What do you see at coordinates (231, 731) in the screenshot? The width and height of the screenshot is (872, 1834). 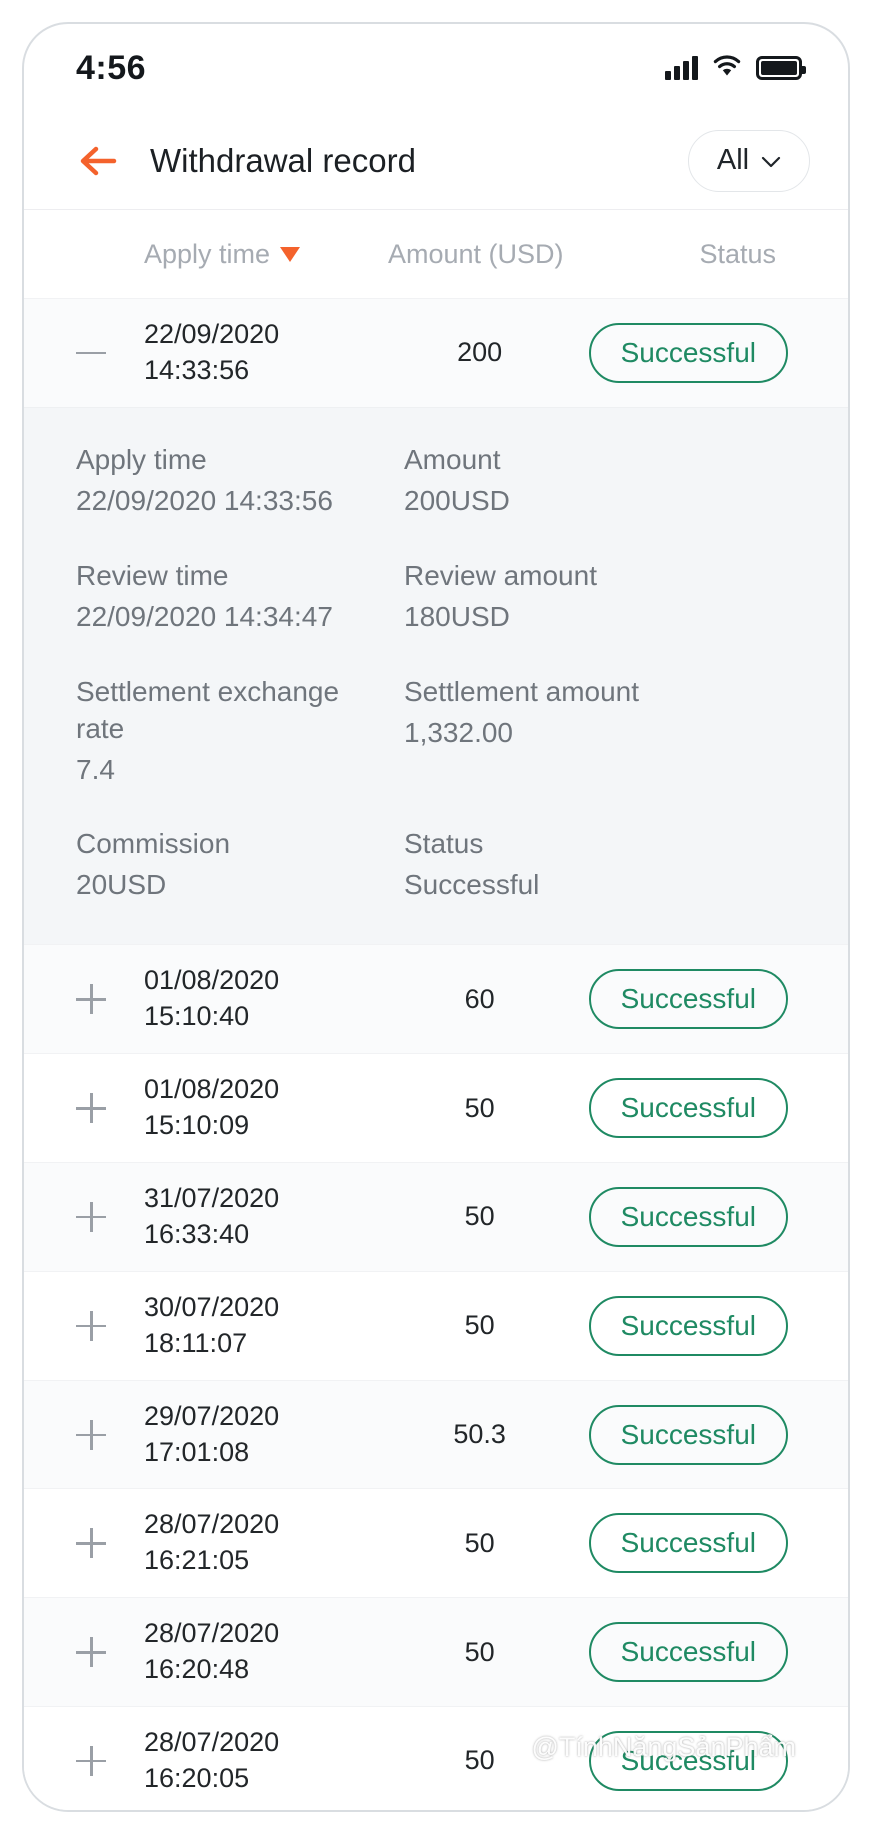 I see `detail-exchange-rate: Settlement exchange rate 7.4` at bounding box center [231, 731].